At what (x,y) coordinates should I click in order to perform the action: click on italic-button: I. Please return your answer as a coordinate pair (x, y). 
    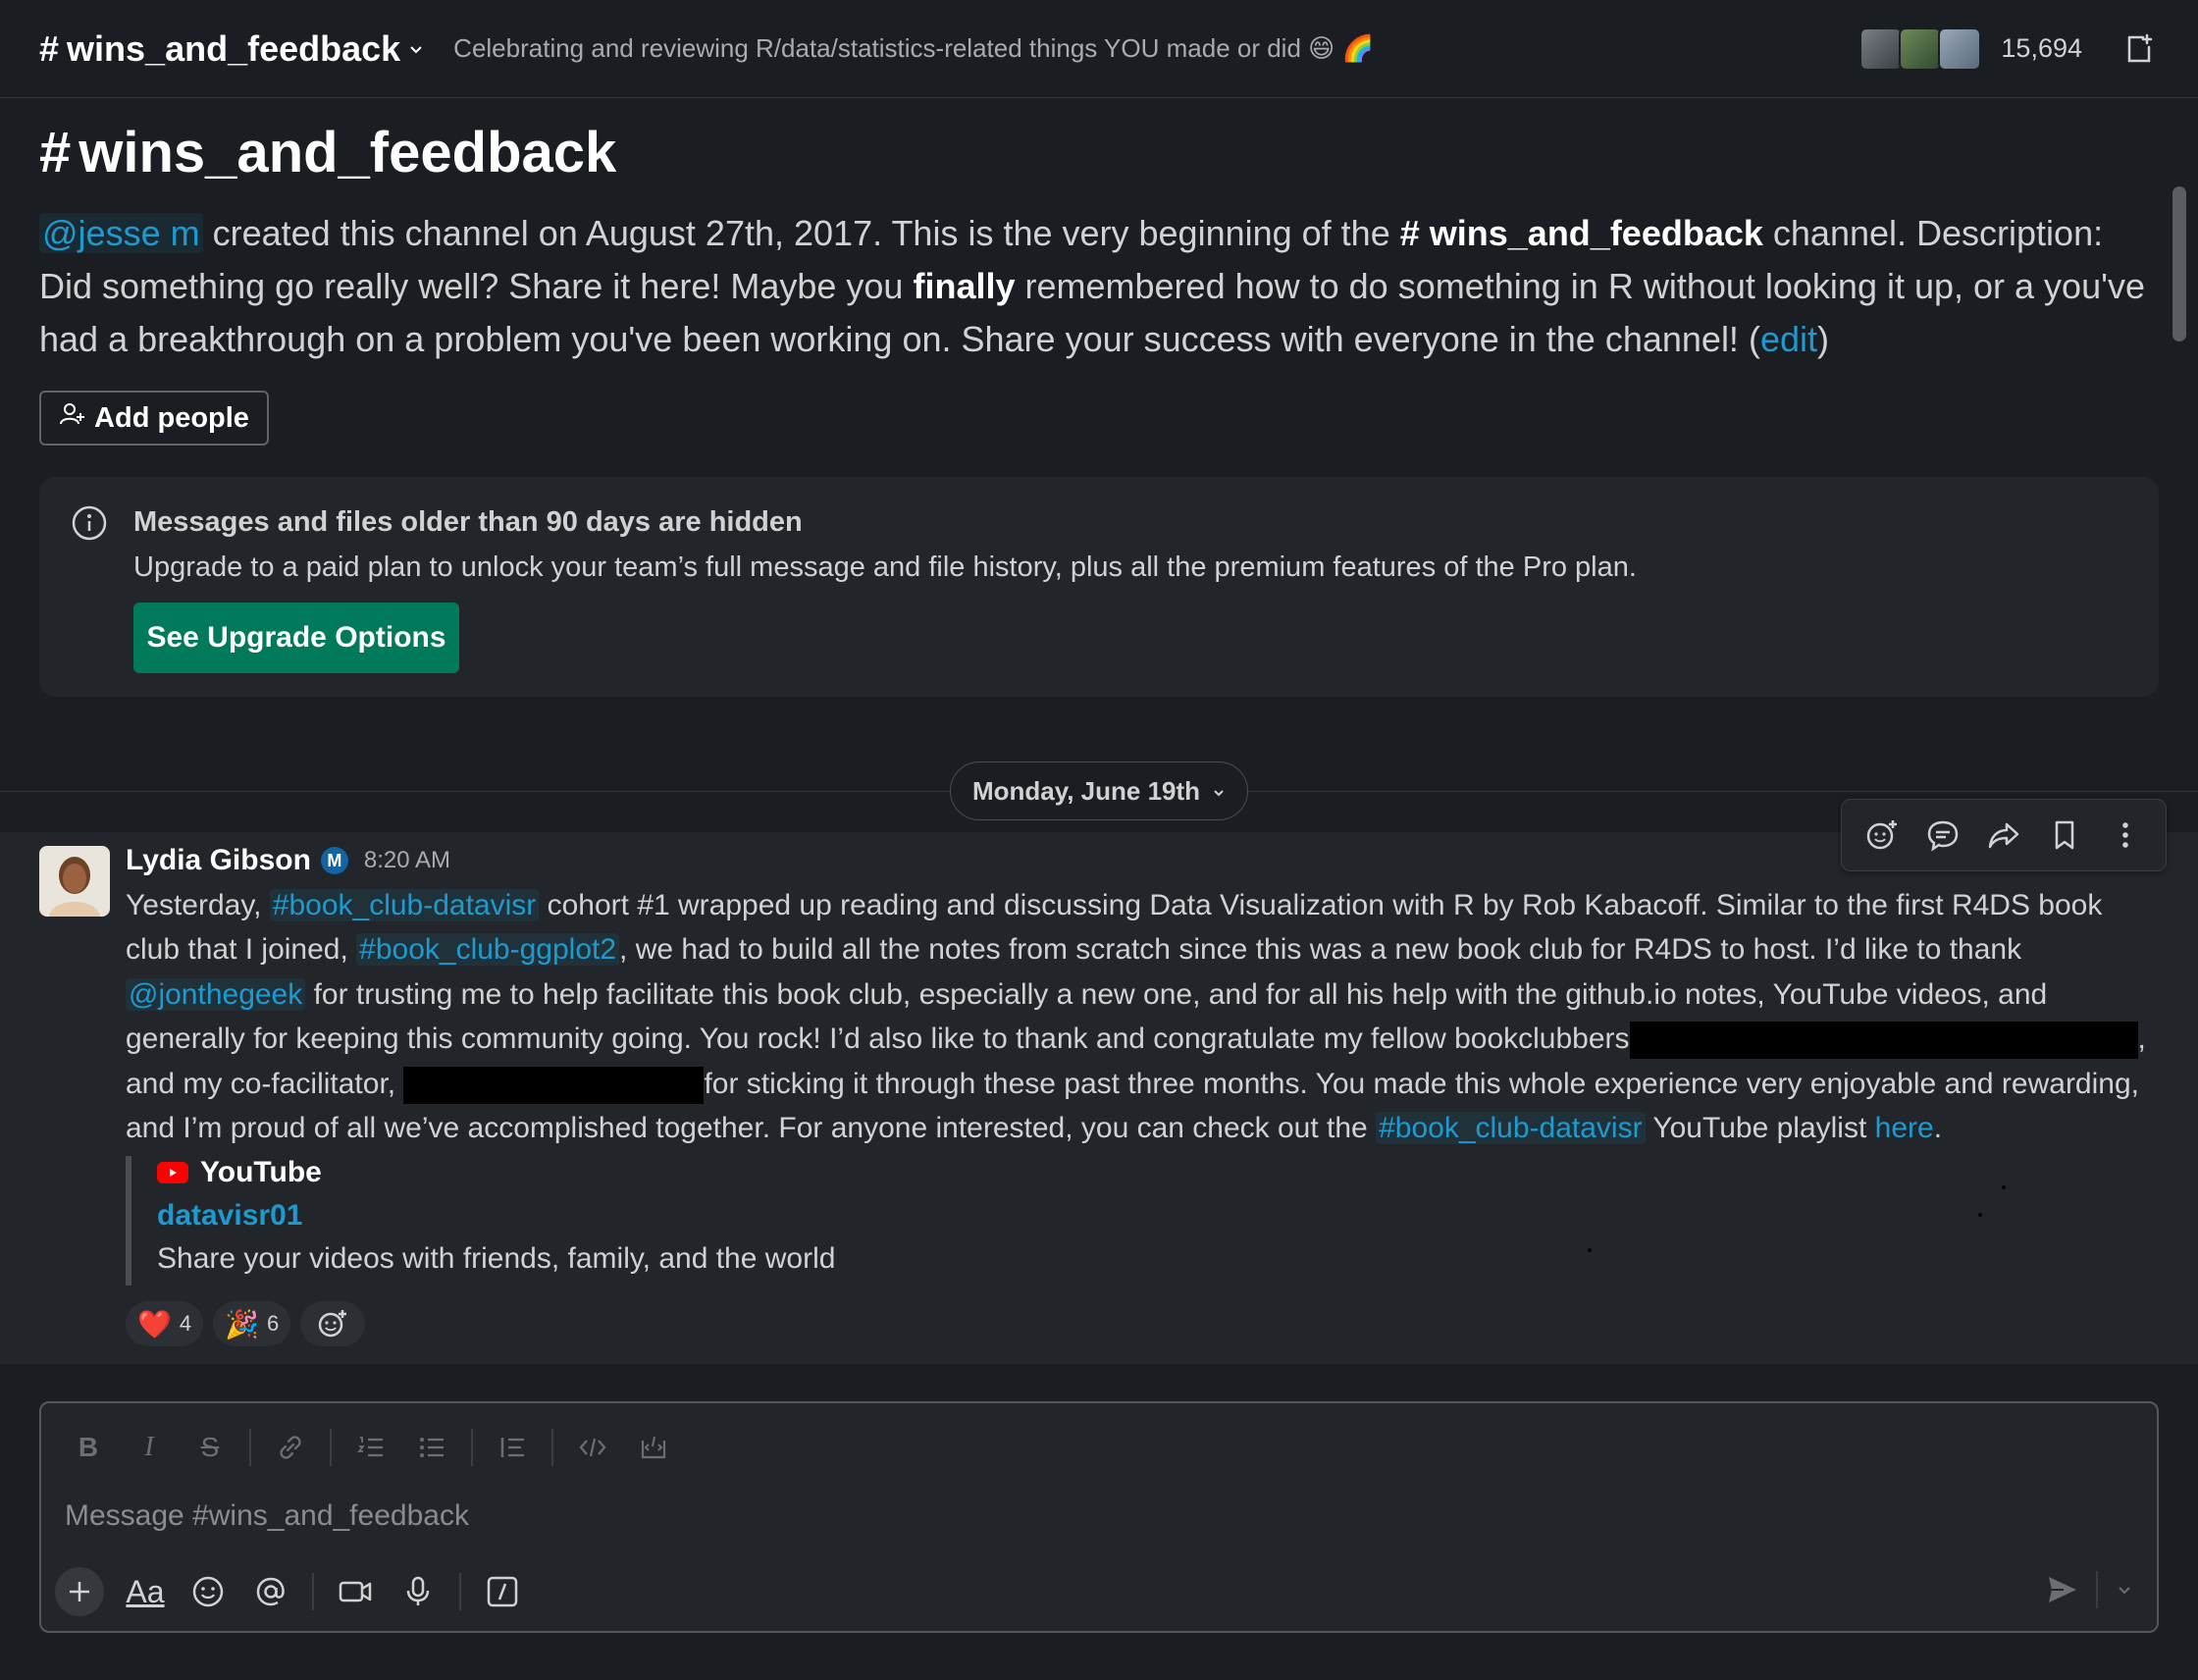
    Looking at the image, I should click on (149, 1447).